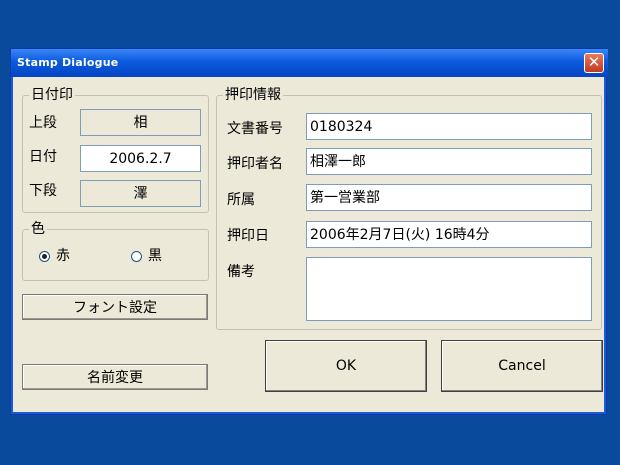 This screenshot has height=465, width=620. Describe the element at coordinates (140, 158) in the screenshot. I see `date-field: 2006.2.7` at that location.